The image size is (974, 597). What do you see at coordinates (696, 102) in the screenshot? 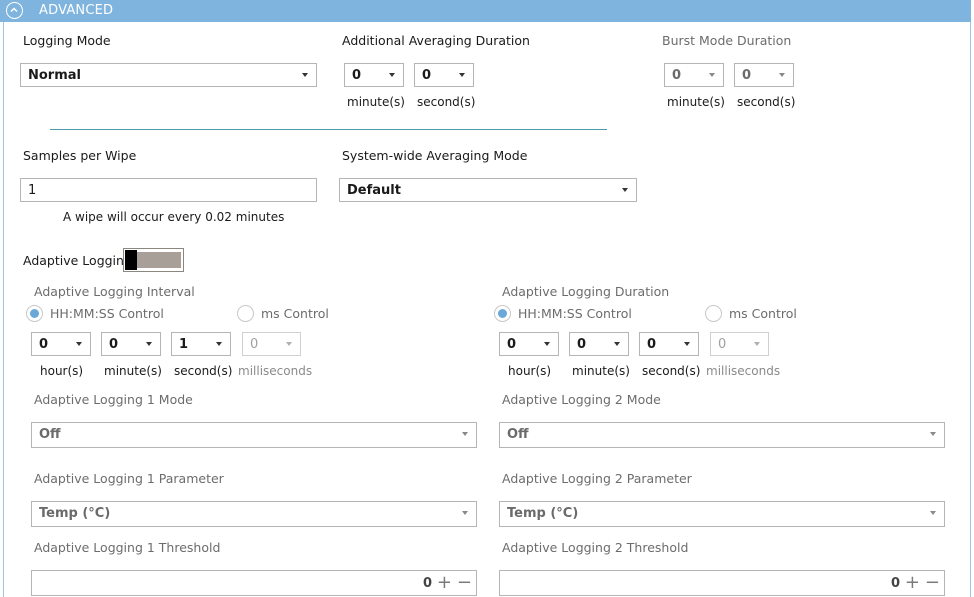
I see `burst-mode-minute-unit: minute(s)` at bounding box center [696, 102].